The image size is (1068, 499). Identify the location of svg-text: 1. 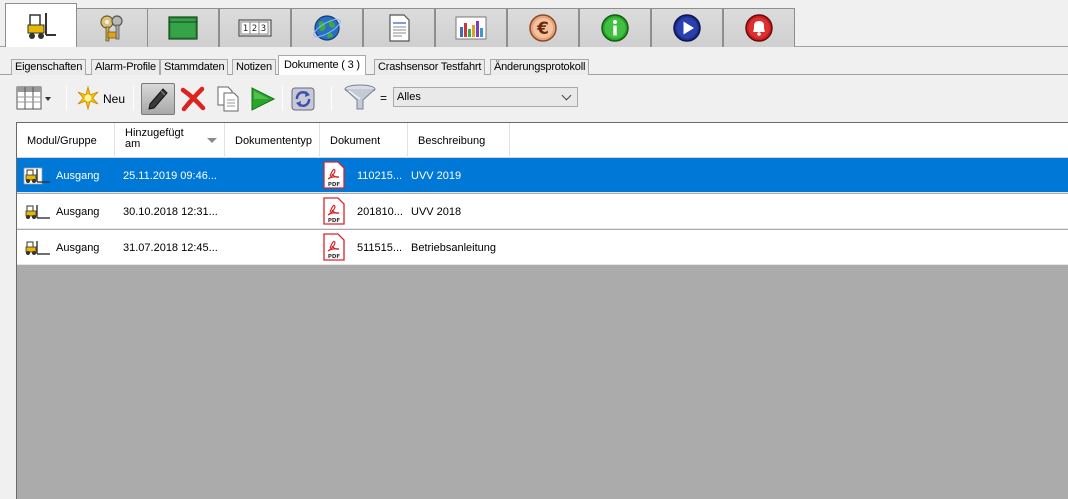
(245, 29).